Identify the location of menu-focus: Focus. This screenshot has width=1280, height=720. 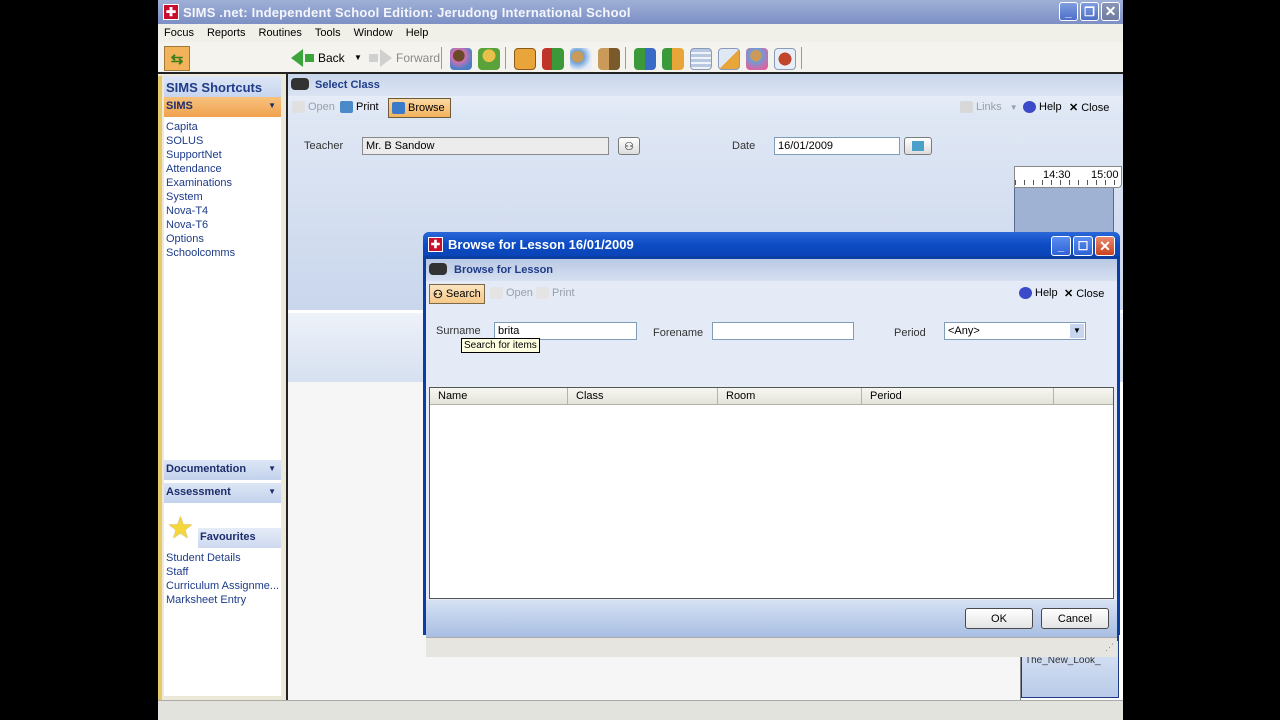
(179, 33).